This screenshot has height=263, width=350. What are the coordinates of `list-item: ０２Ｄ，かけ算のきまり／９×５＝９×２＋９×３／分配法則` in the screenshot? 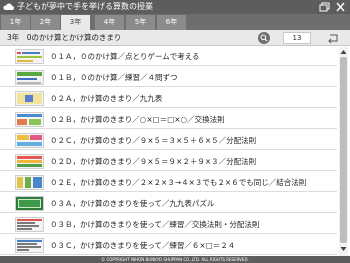 It's located at (168, 161).